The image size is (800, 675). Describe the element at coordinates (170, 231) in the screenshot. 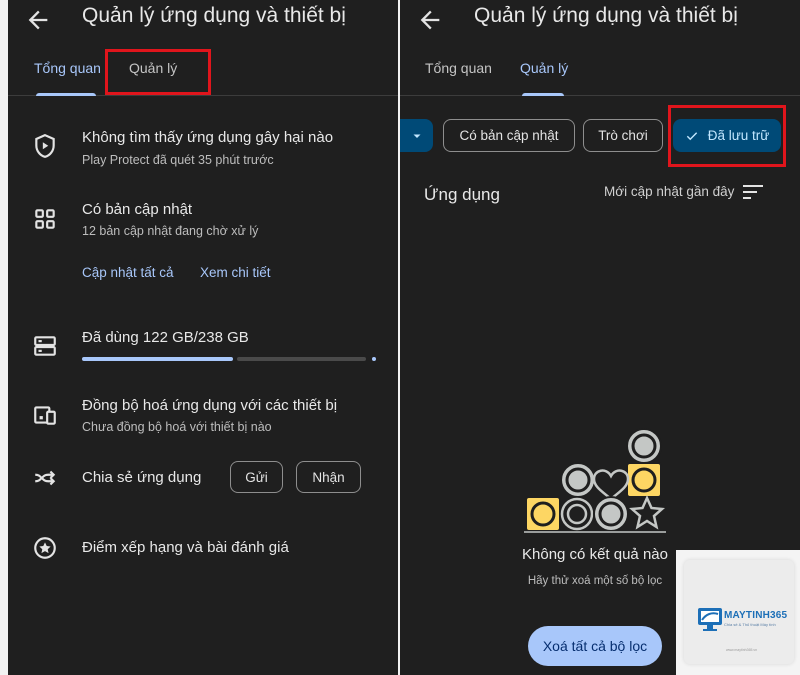

I see `updates-subtitle: 12 bản cập nhật đang chờ xử lý` at that location.